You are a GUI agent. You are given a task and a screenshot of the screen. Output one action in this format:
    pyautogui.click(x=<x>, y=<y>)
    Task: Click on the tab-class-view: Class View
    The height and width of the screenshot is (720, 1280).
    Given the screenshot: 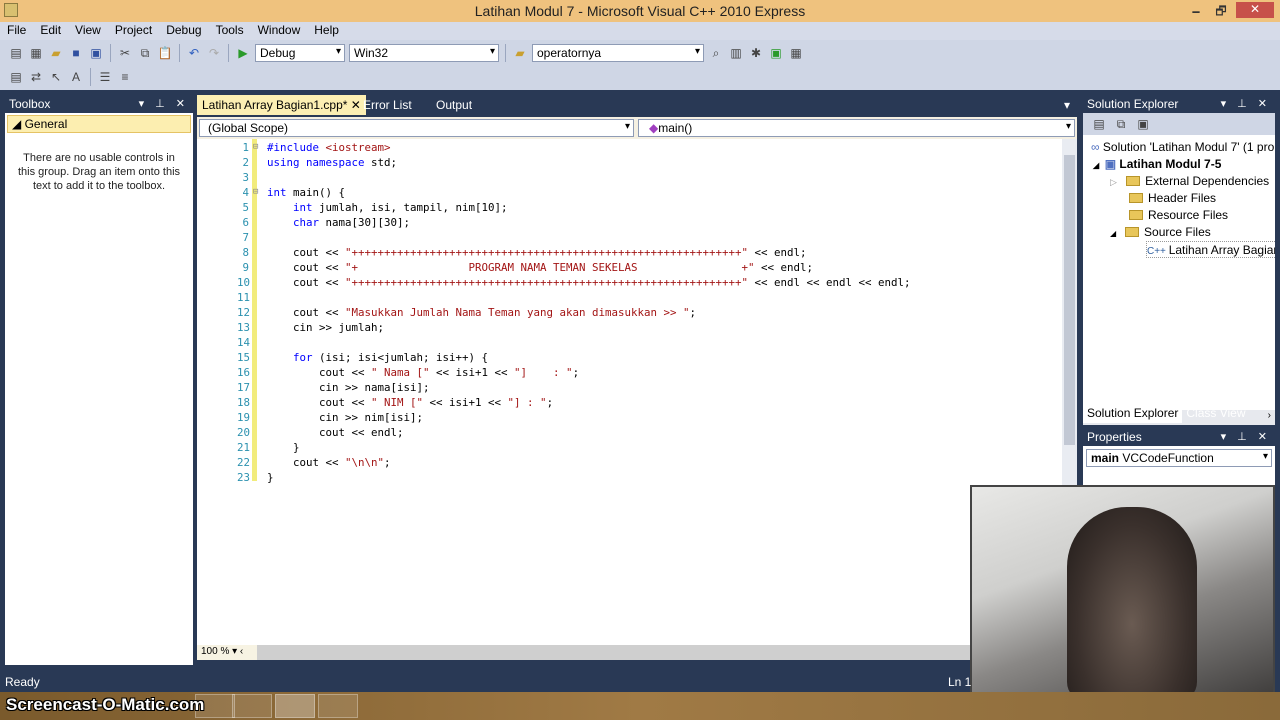 What is the action you would take?
    pyautogui.click(x=1215, y=413)
    